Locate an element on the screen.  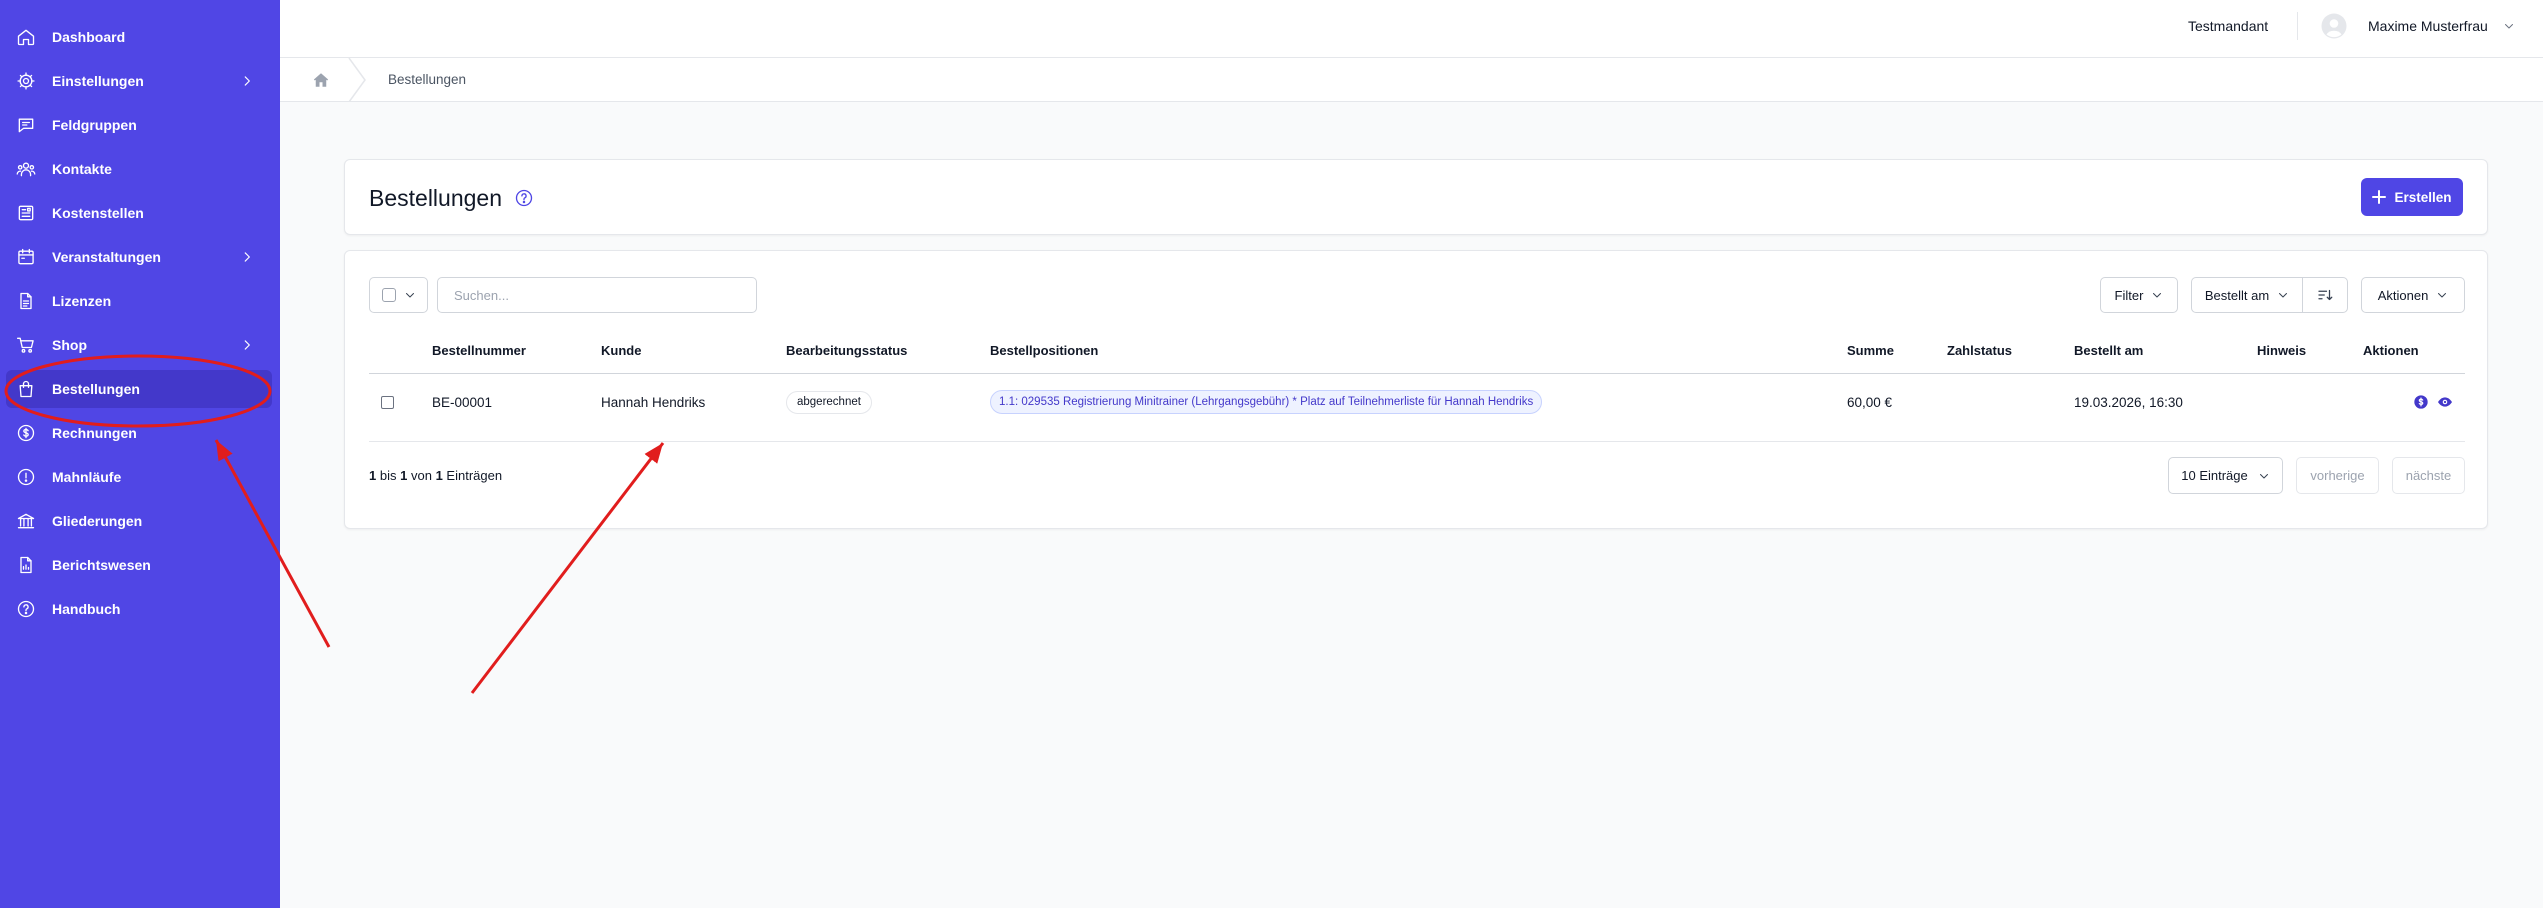
status-cell: abgerechnet is located at coordinates (829, 402).